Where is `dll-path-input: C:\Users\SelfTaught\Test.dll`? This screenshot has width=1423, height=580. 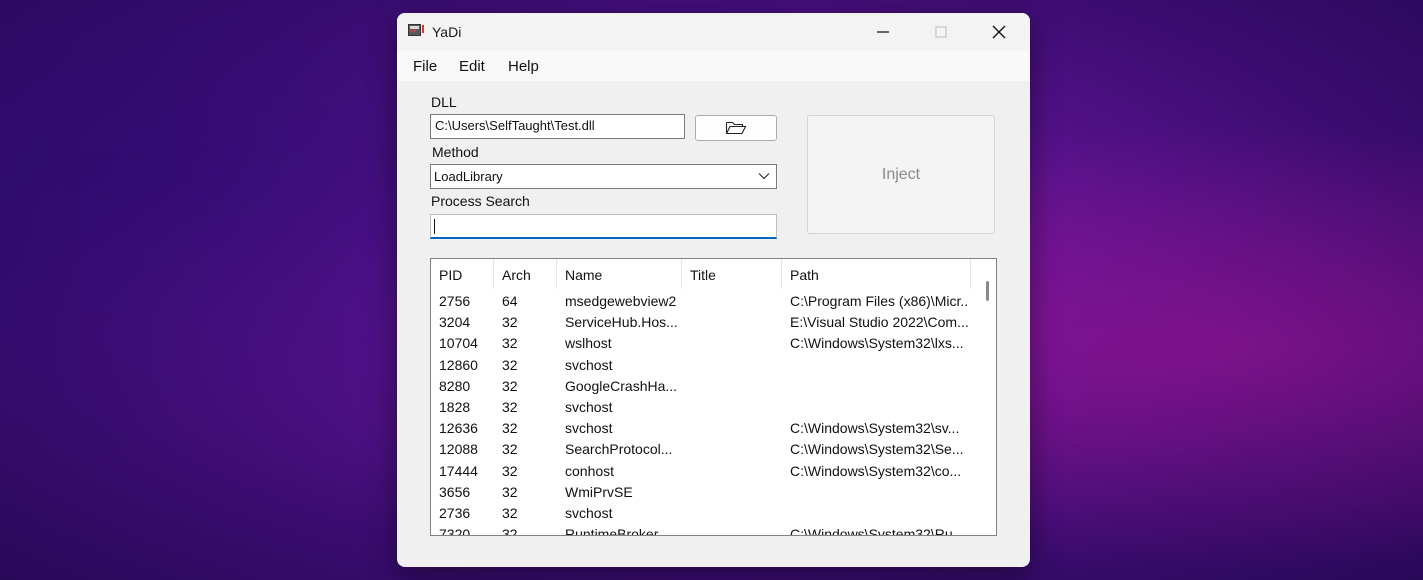 dll-path-input: C:\Users\SelfTaught\Test.dll is located at coordinates (557, 126).